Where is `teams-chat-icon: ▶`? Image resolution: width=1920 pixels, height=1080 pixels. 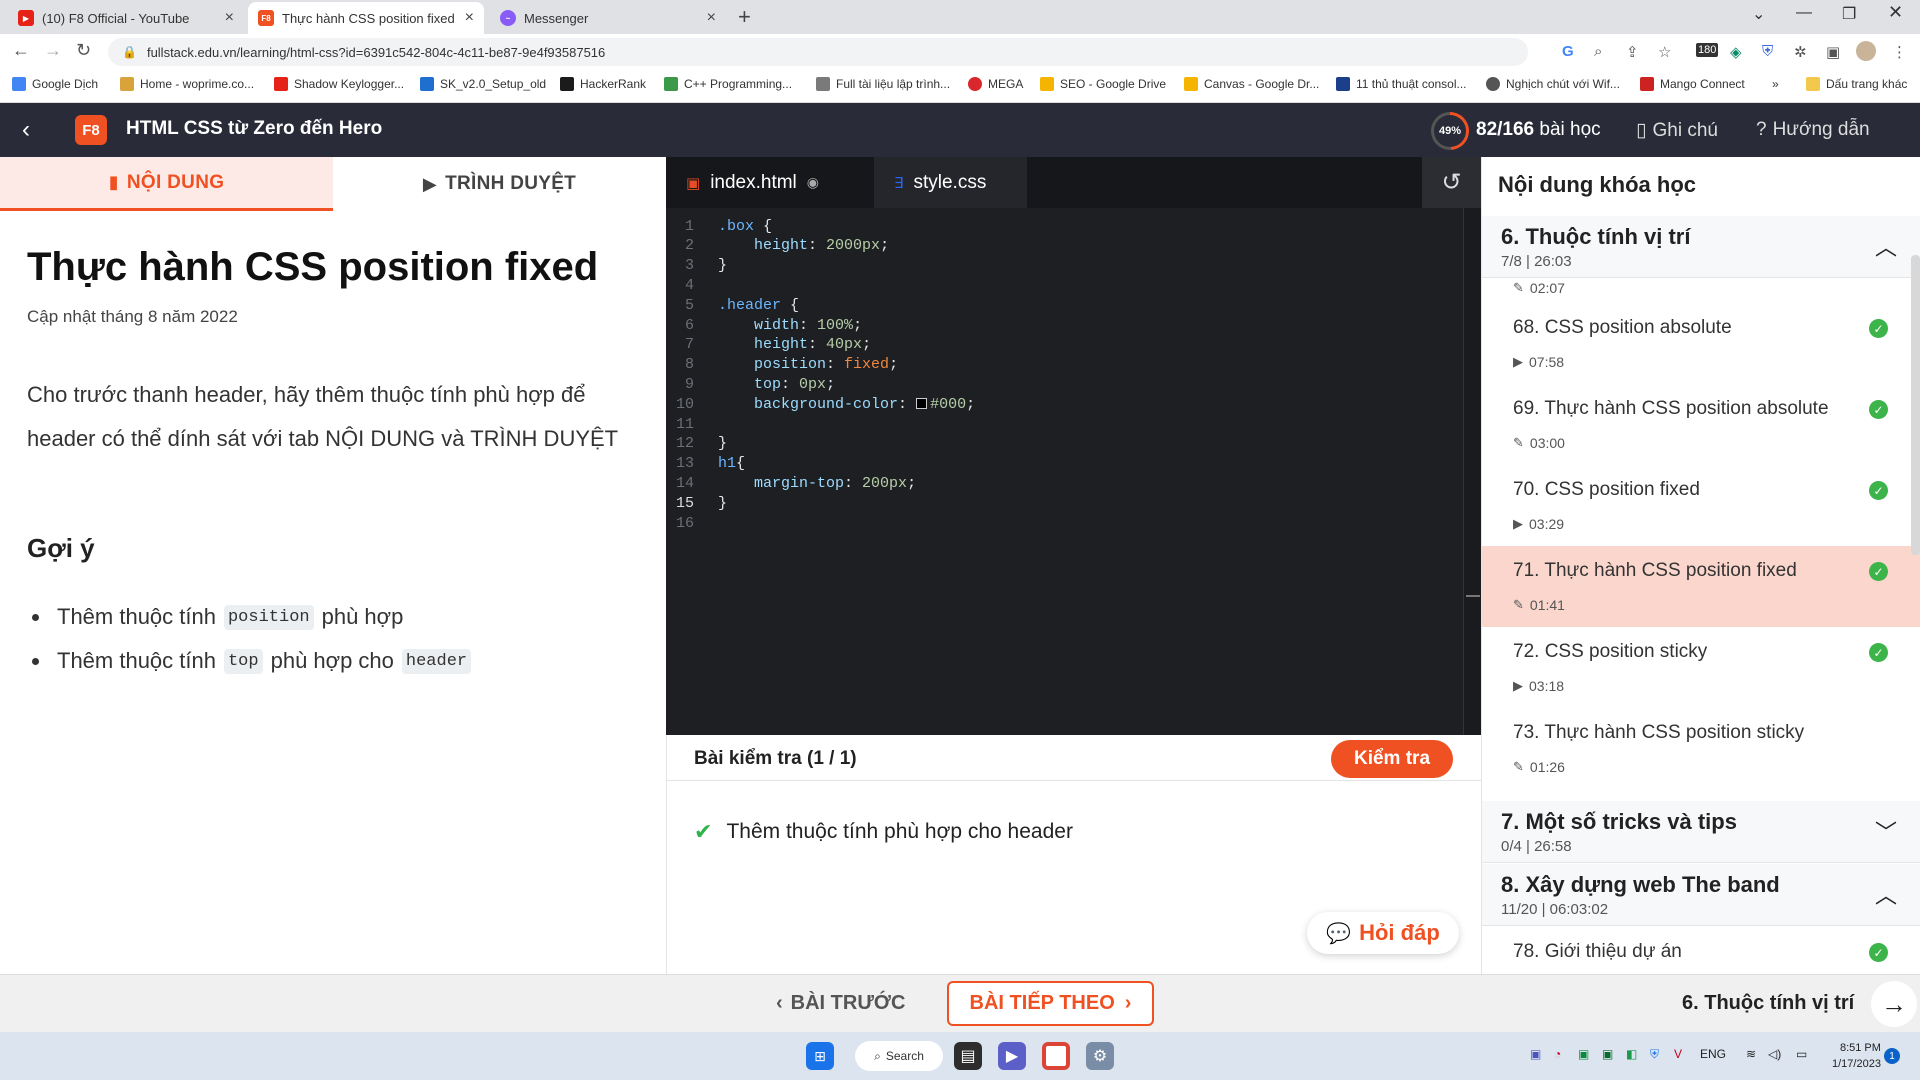
teams-chat-icon: ▶ is located at coordinates (1012, 1056).